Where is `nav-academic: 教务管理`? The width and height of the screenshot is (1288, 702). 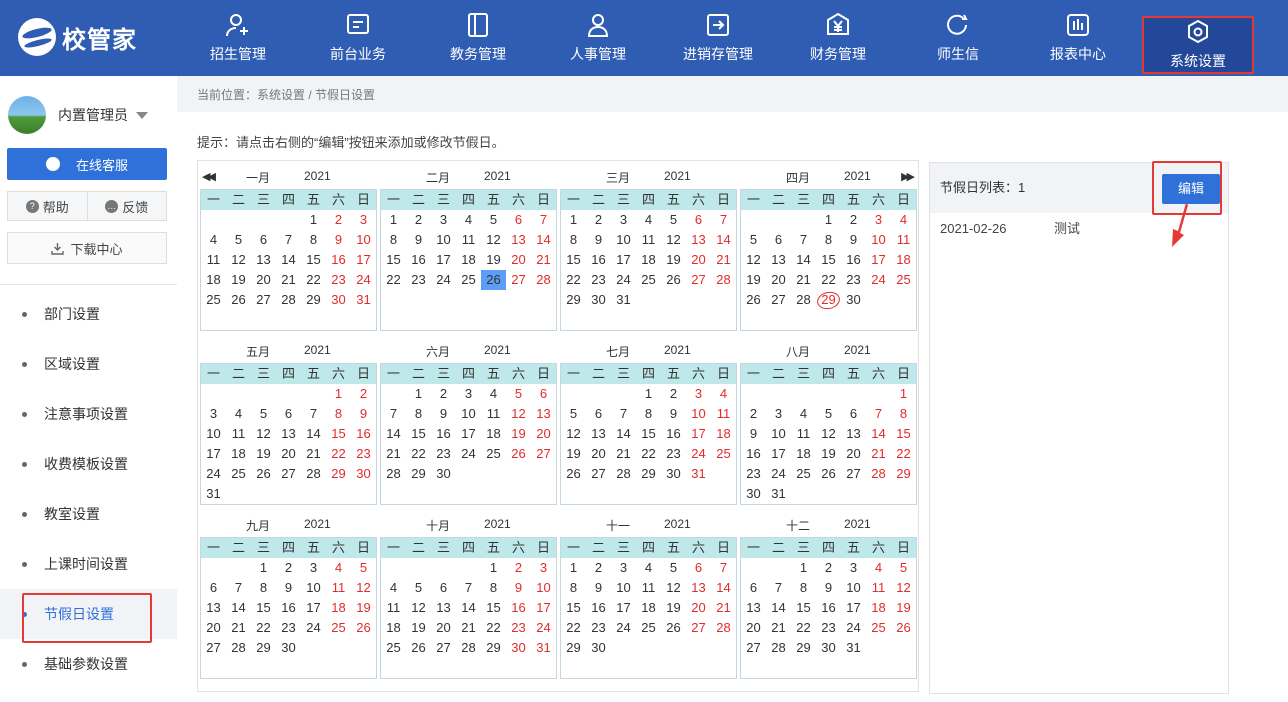
nav-academic: 教务管理 is located at coordinates (478, 38).